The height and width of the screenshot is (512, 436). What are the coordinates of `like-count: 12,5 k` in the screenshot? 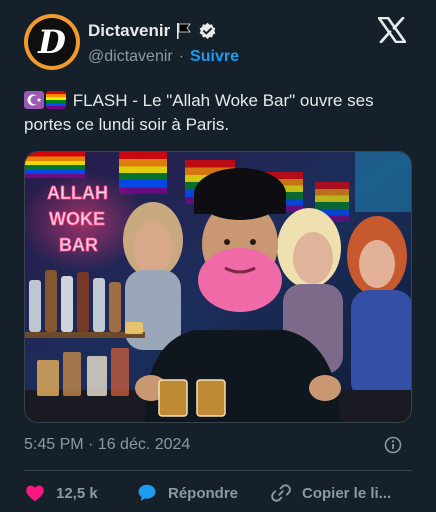 It's located at (77, 493).